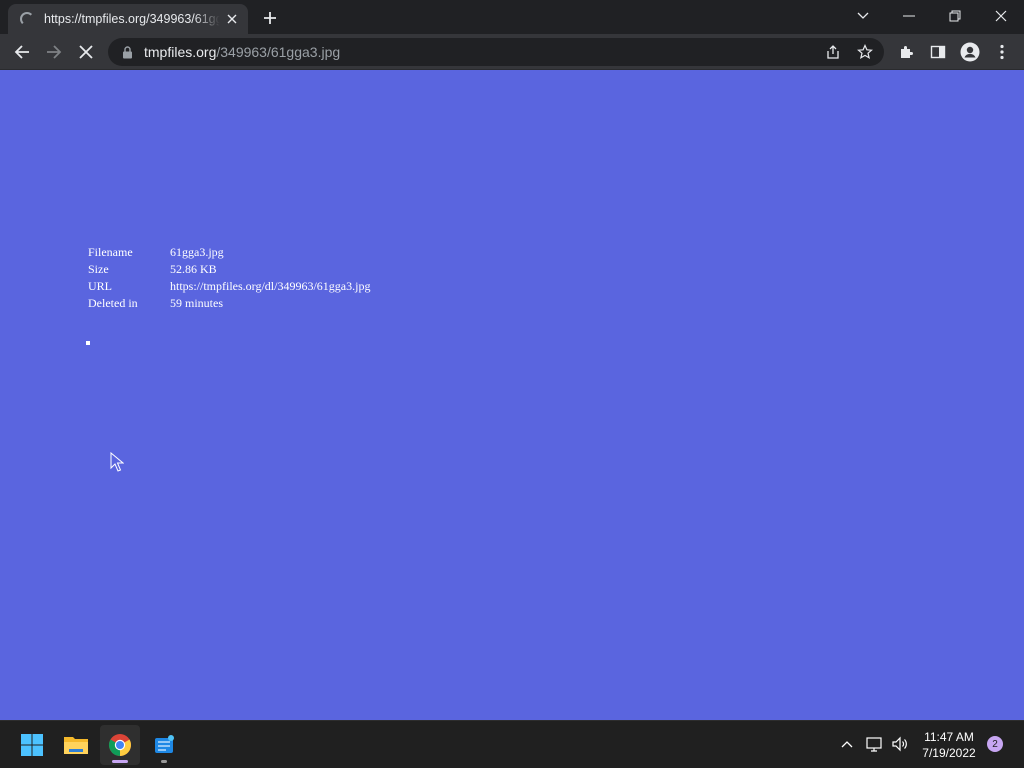 The width and height of the screenshot is (1024, 768). I want to click on windows-taskbar: 11:47 AM 7/19/2022, so click(512, 744).